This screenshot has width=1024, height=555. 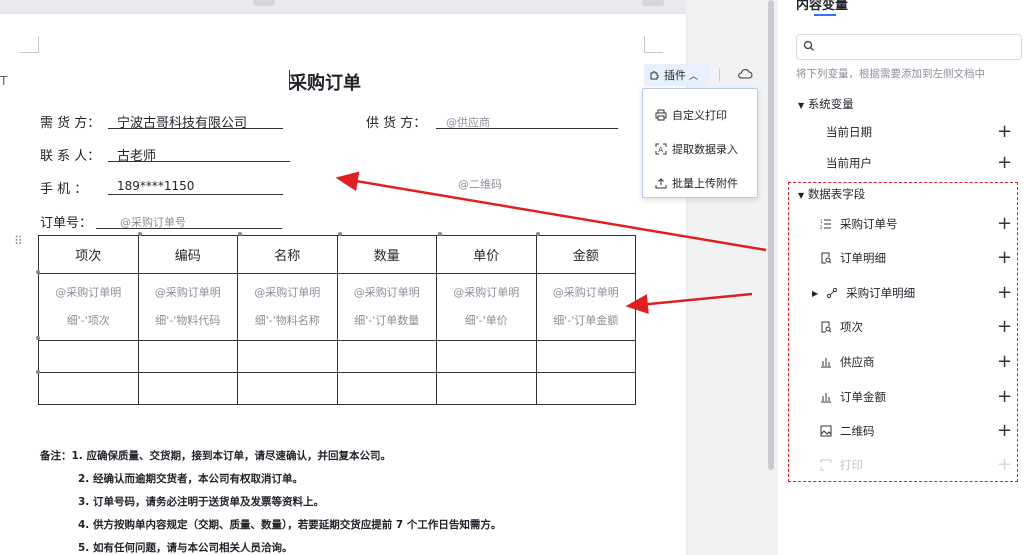 I want to click on annotation-arrows, so click(x=551, y=243).